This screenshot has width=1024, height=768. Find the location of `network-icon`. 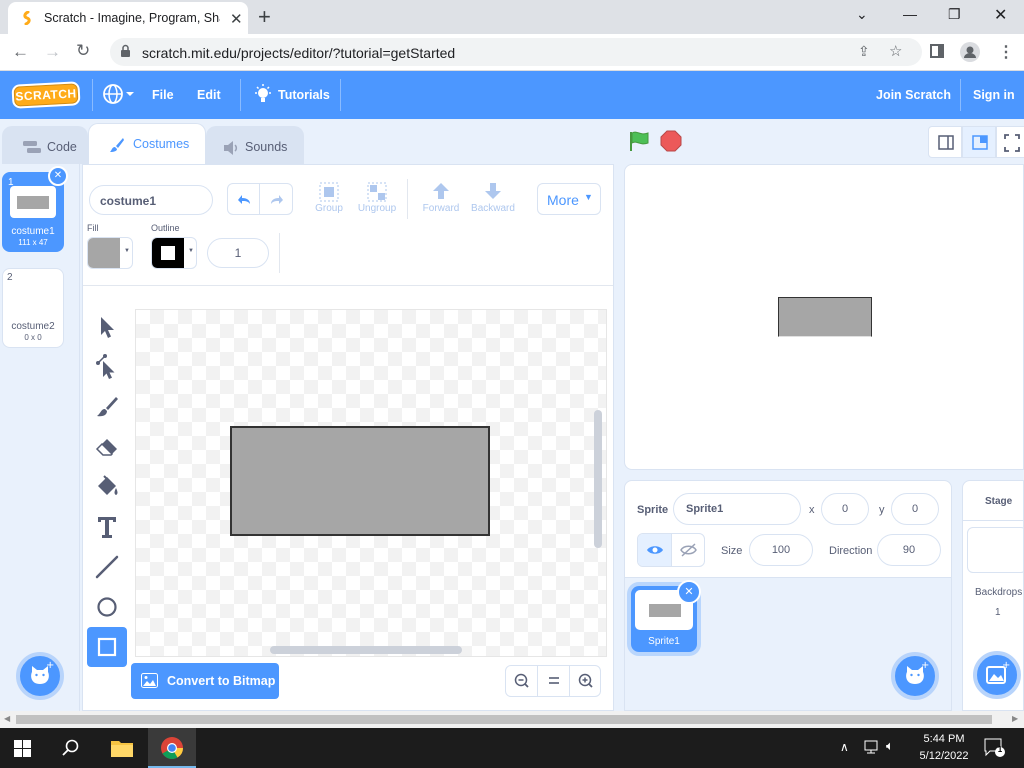

network-icon is located at coordinates (871, 747).